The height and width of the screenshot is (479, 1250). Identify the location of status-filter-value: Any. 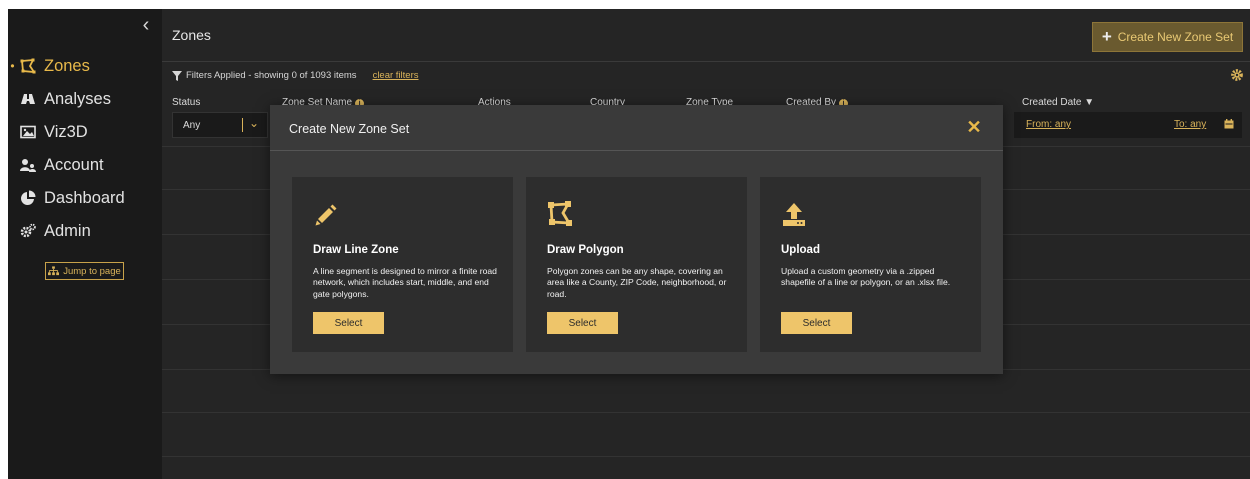
(192, 125).